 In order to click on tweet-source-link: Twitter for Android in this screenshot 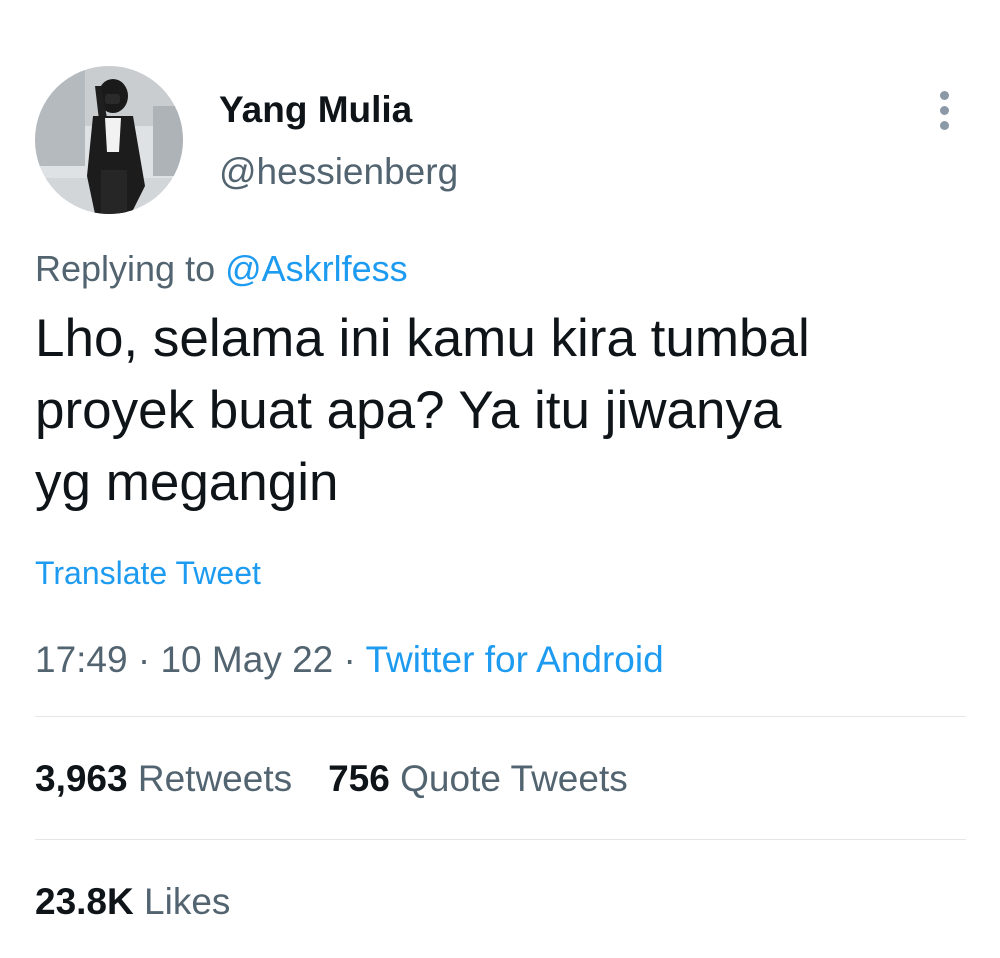, I will do `click(514, 659)`.